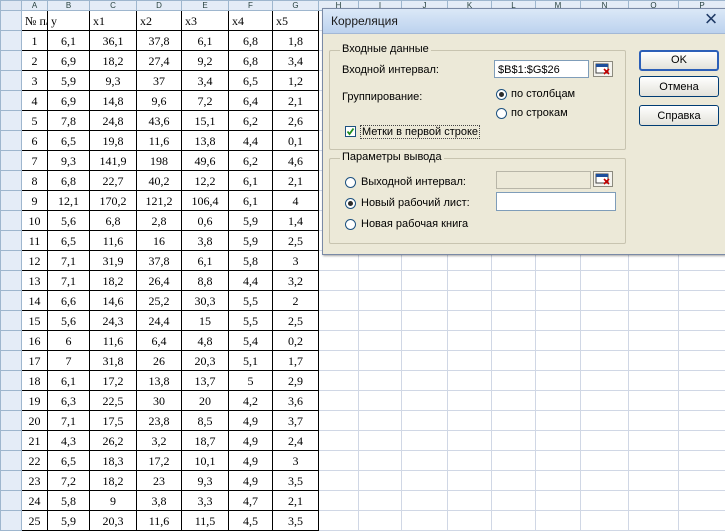 The width and height of the screenshot is (725, 531). I want to click on table-cell: 22,7, so click(113, 181).